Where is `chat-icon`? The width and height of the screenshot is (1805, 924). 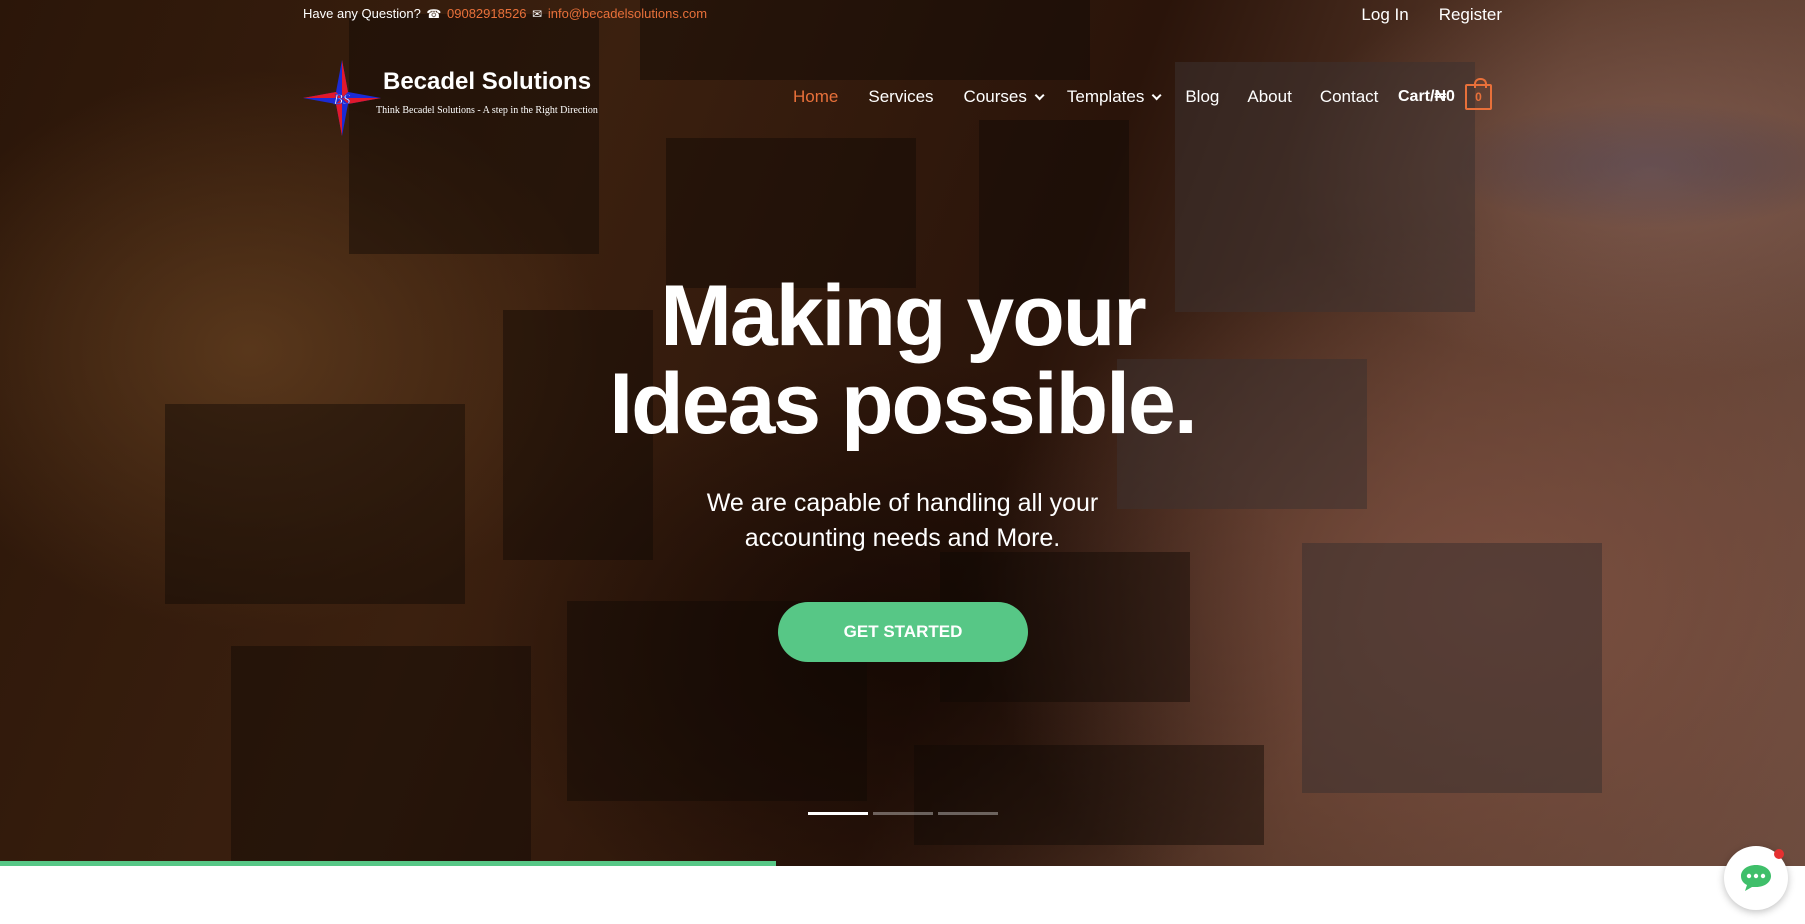
chat-icon is located at coordinates (1756, 878).